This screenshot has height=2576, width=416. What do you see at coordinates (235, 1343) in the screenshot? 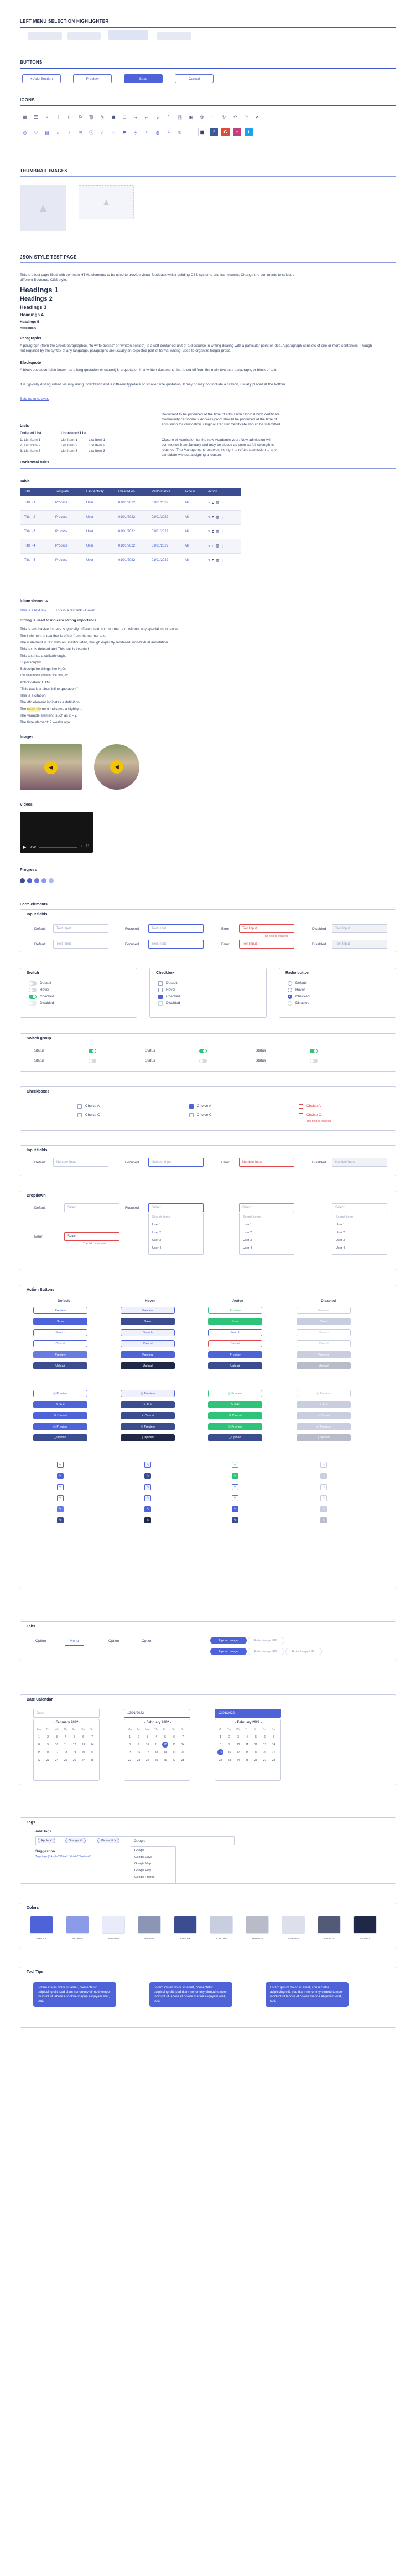
I see `action-button: Cancel` at bounding box center [235, 1343].